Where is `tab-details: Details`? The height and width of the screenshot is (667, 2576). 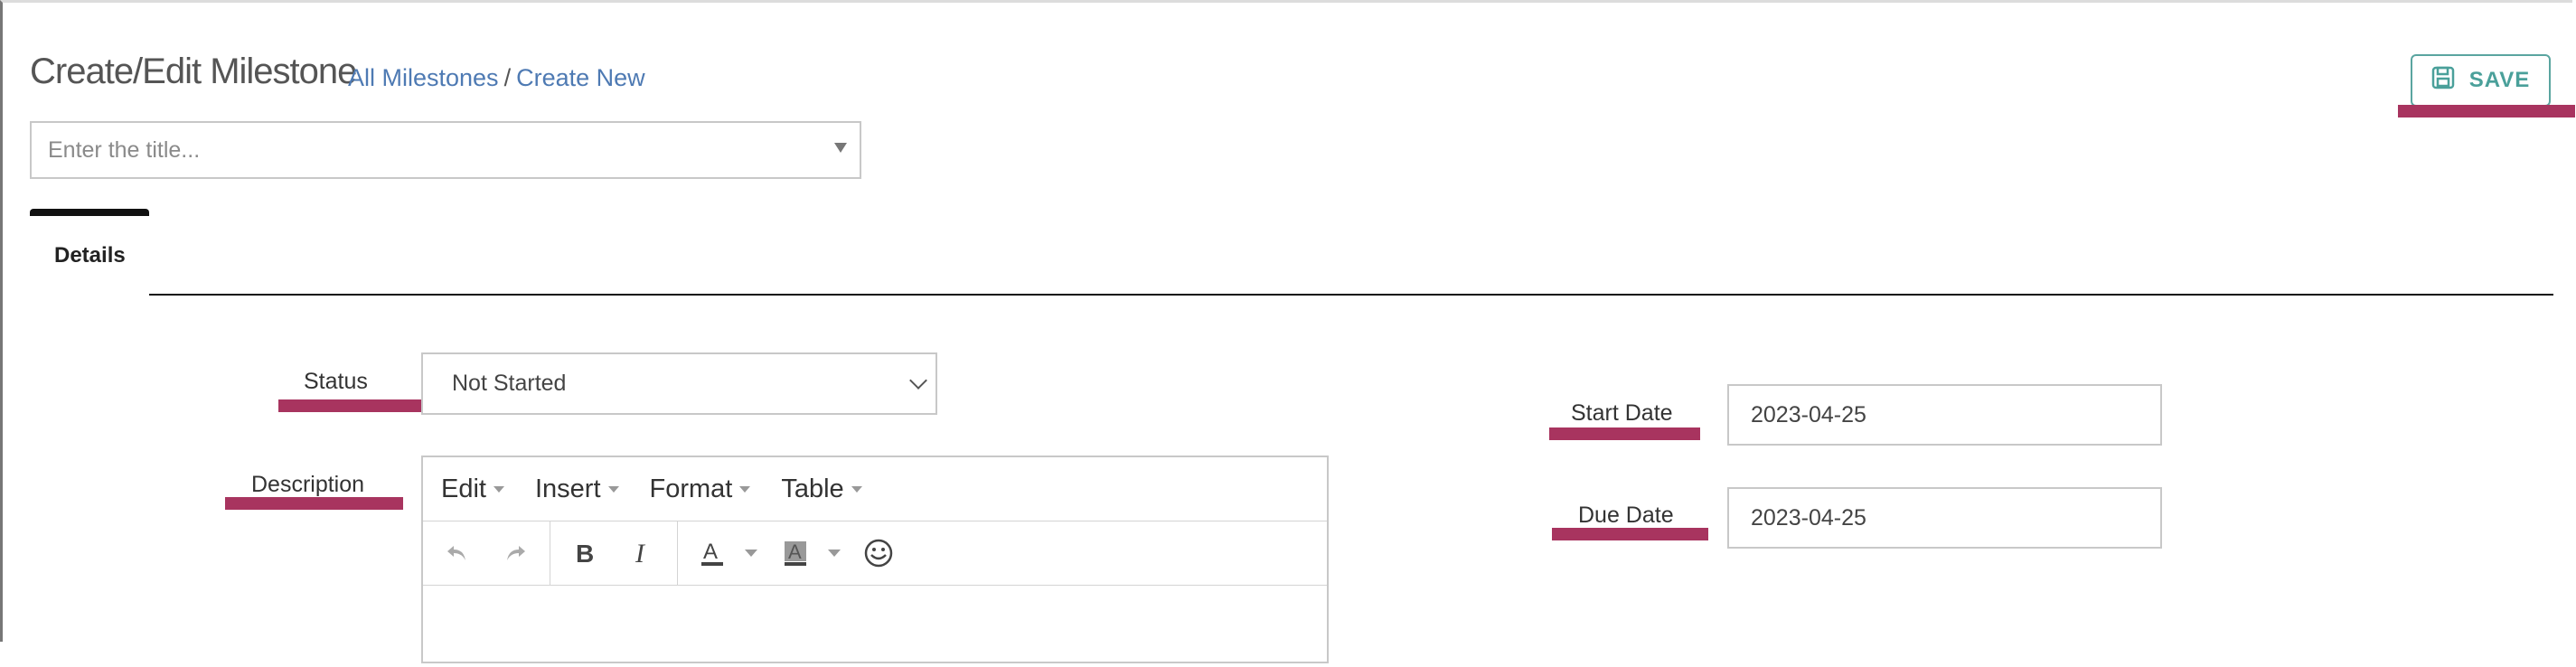 tab-details: Details is located at coordinates (90, 255).